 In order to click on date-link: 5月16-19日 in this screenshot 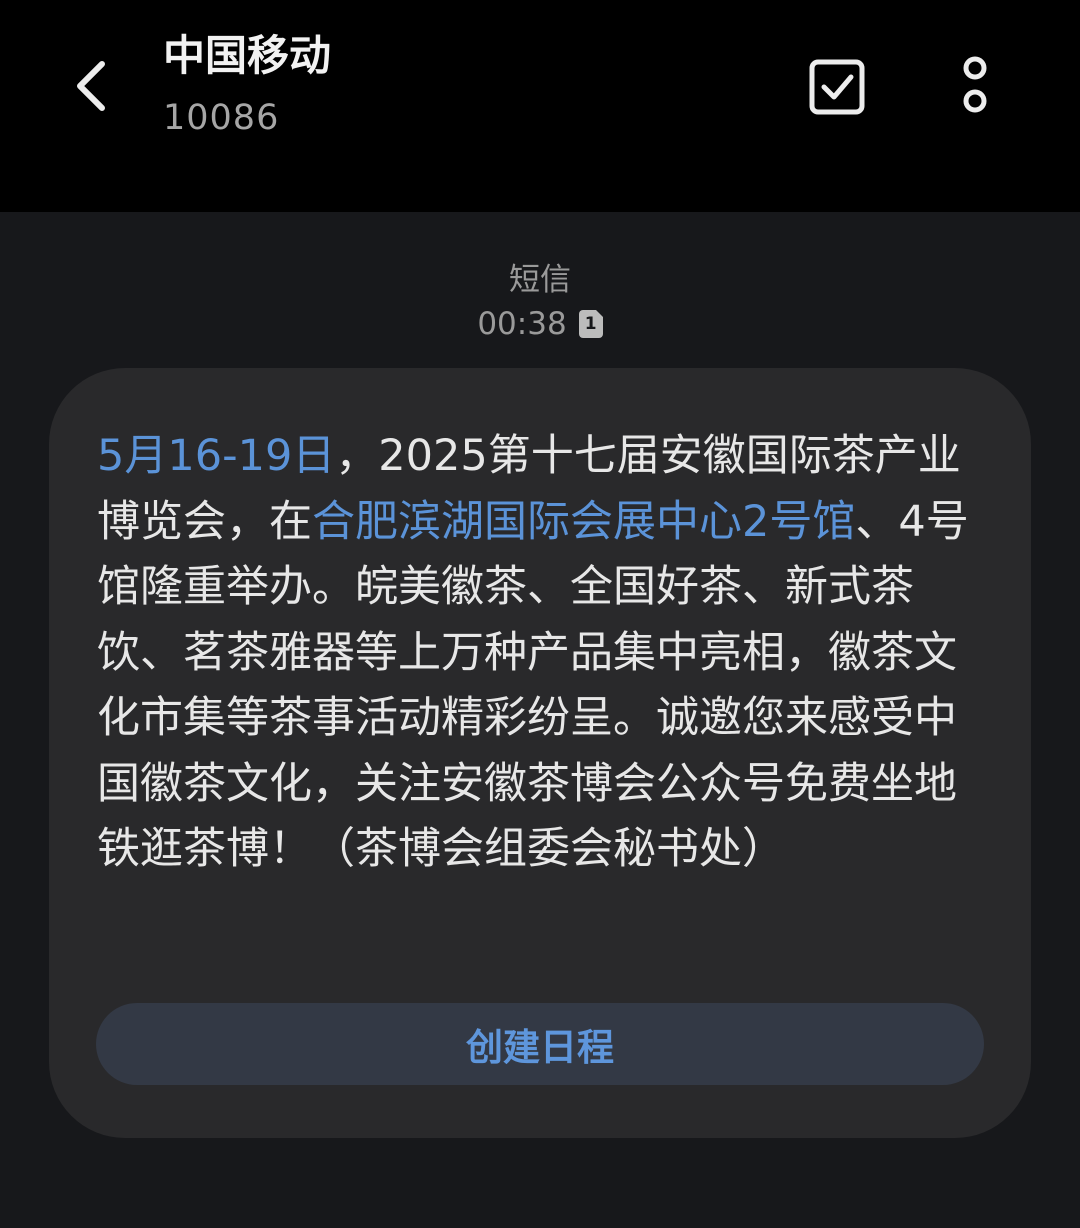, I will do `click(216, 456)`.